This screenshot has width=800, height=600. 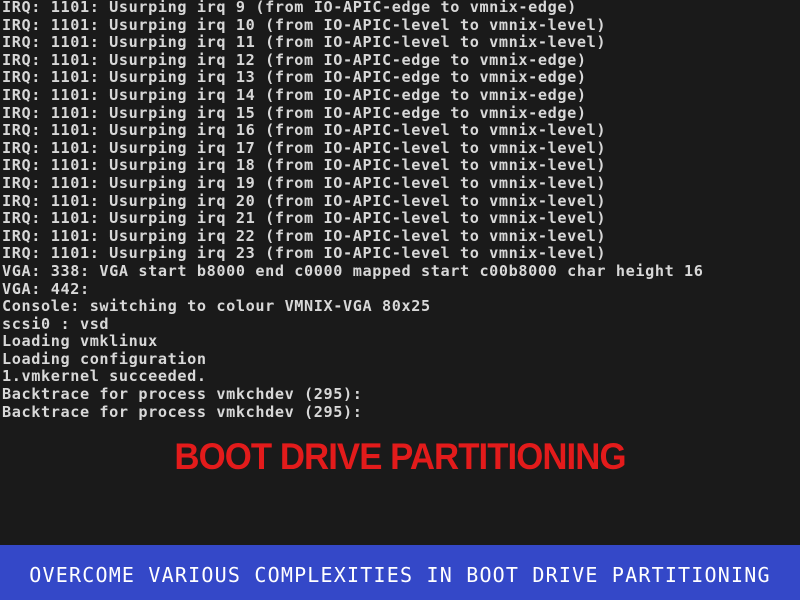 What do you see at coordinates (104, 377) in the screenshot?
I see `console-line: 1.vmkernel succeeded.` at bounding box center [104, 377].